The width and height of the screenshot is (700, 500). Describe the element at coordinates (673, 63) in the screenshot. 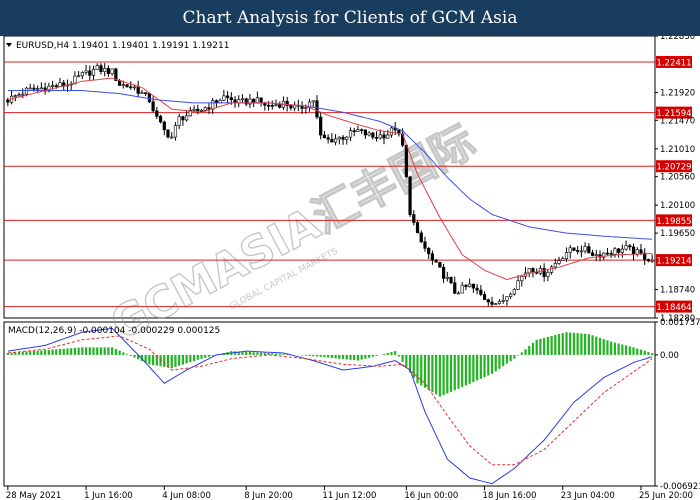

I see `level-label: 1.22411` at that location.